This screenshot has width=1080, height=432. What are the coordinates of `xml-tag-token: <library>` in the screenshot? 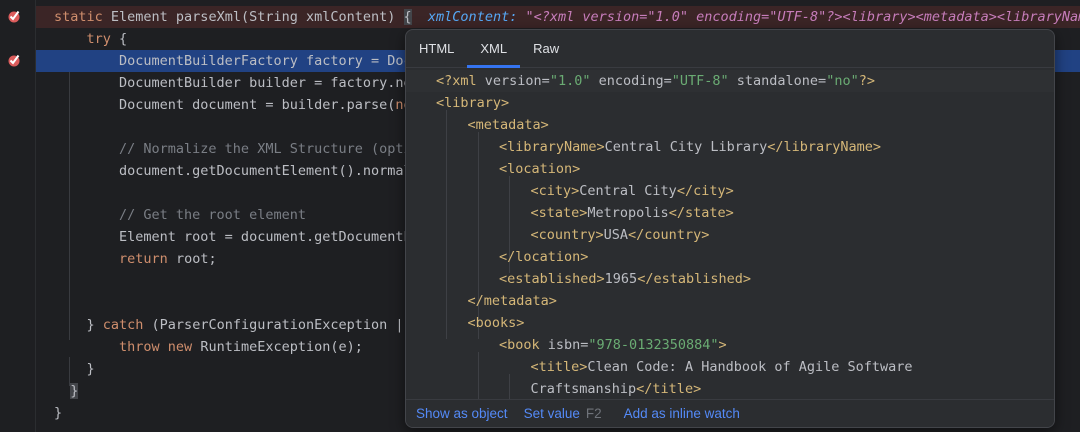 It's located at (472, 103).